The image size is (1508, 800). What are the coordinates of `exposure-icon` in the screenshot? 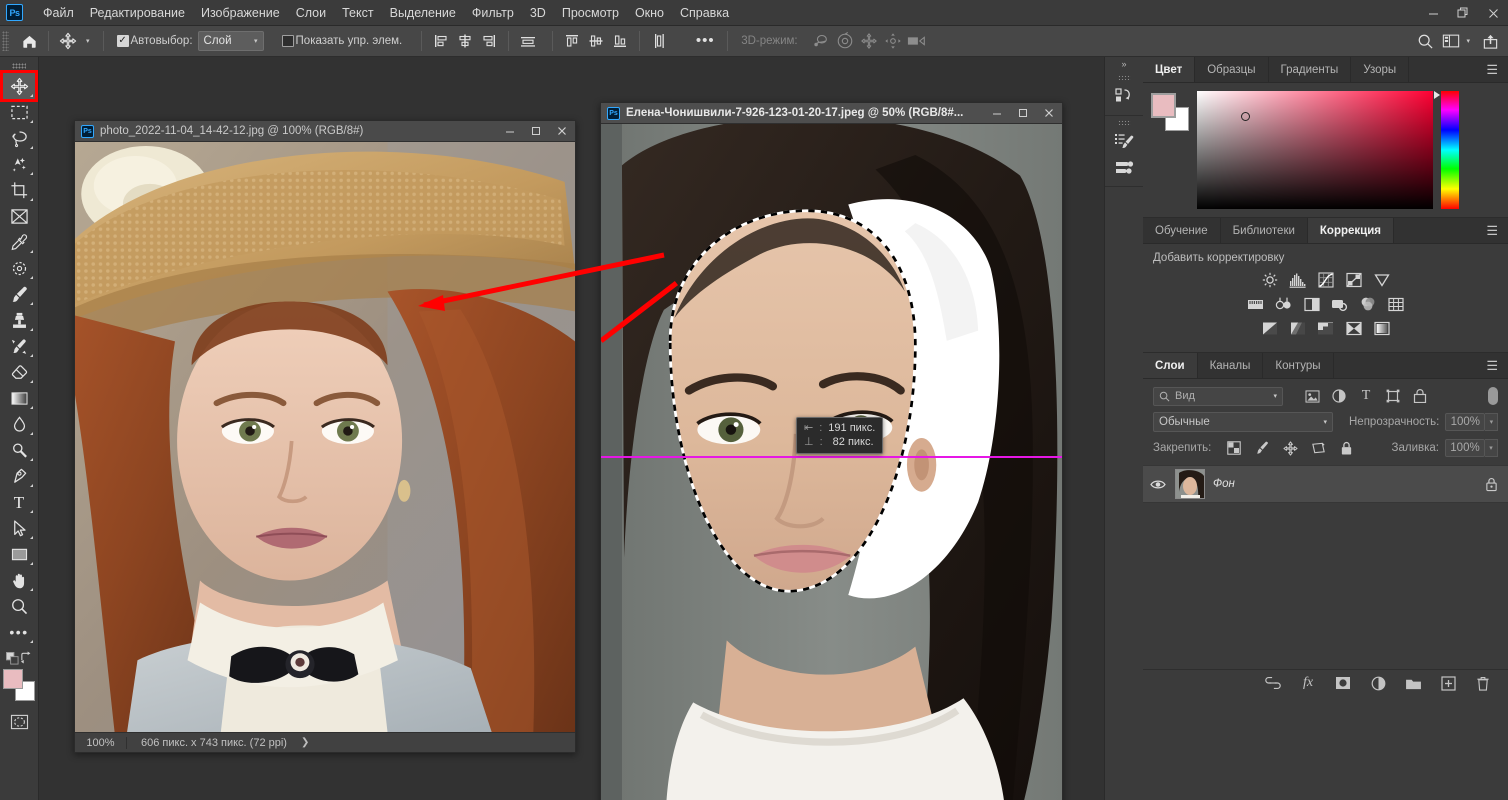 It's located at (1354, 280).